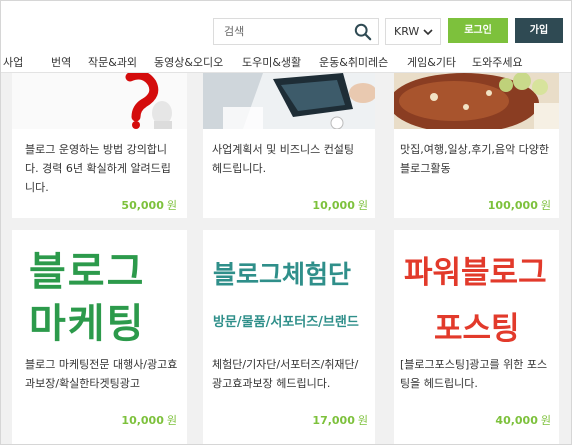 The width and height of the screenshot is (572, 445). What do you see at coordinates (477, 205) in the screenshot?
I see `card-price: 100,000 원` at bounding box center [477, 205].